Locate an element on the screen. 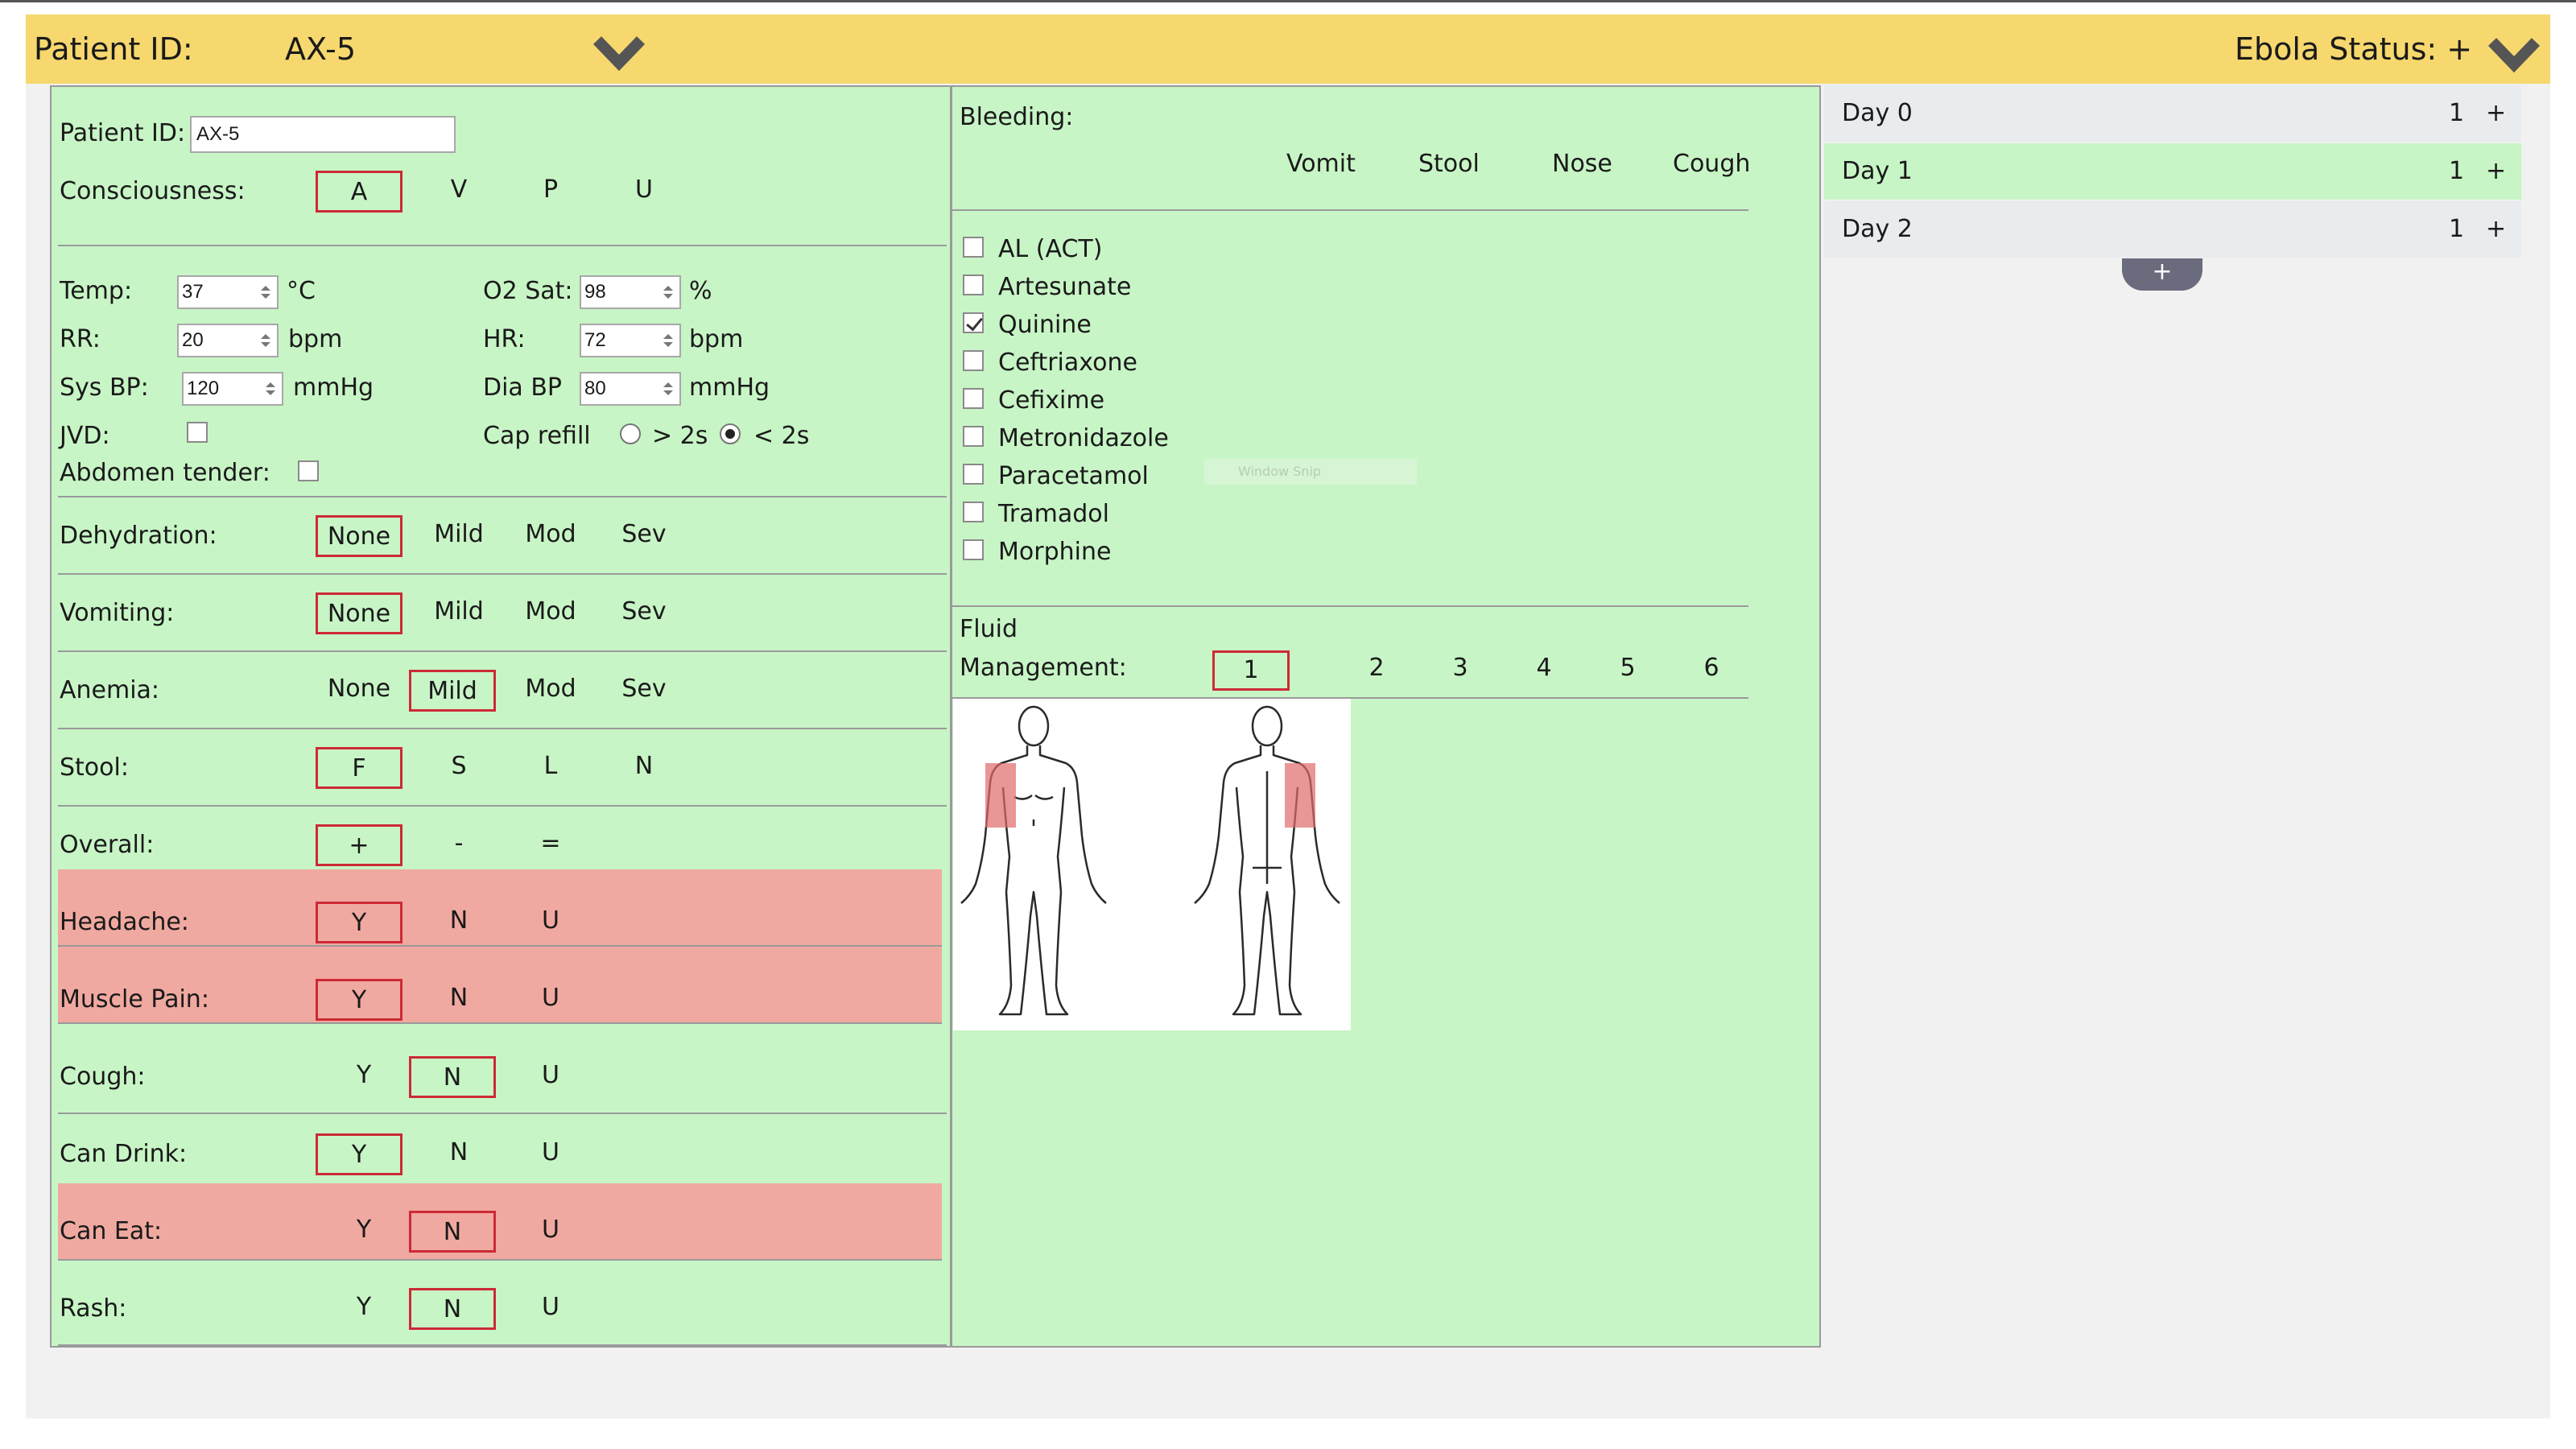  day-item: Day 2 1 + is located at coordinates (2172, 229).